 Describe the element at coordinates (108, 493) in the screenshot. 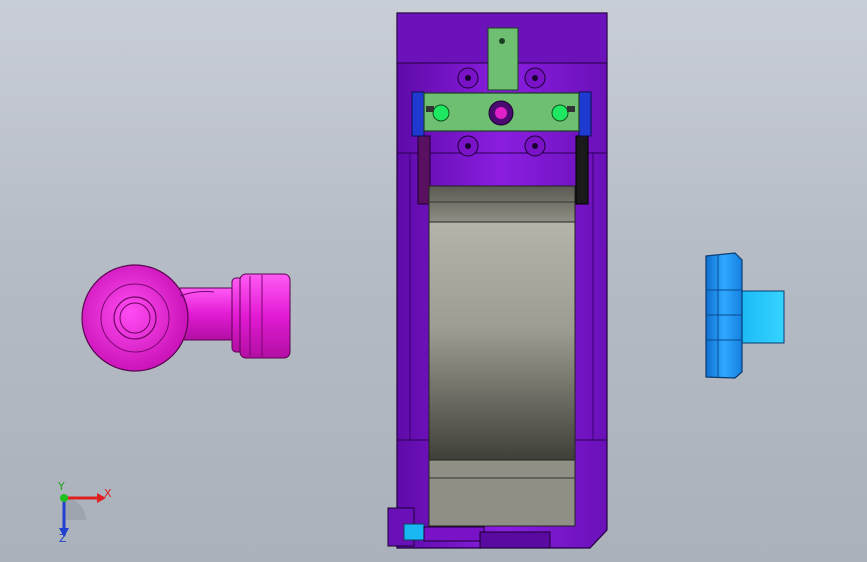

I see `x-axis-label: X` at that location.